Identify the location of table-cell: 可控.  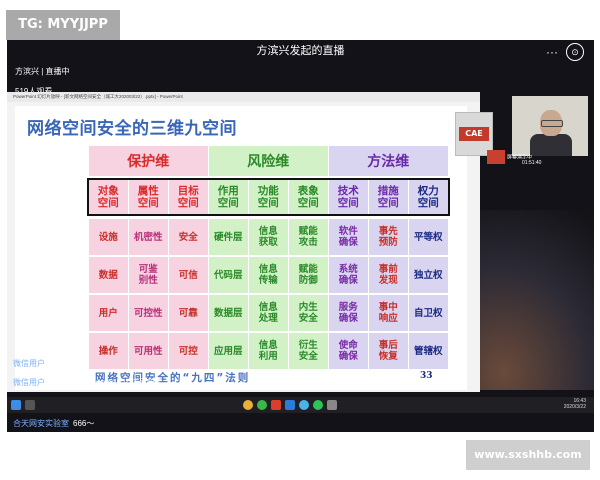
(188, 351).